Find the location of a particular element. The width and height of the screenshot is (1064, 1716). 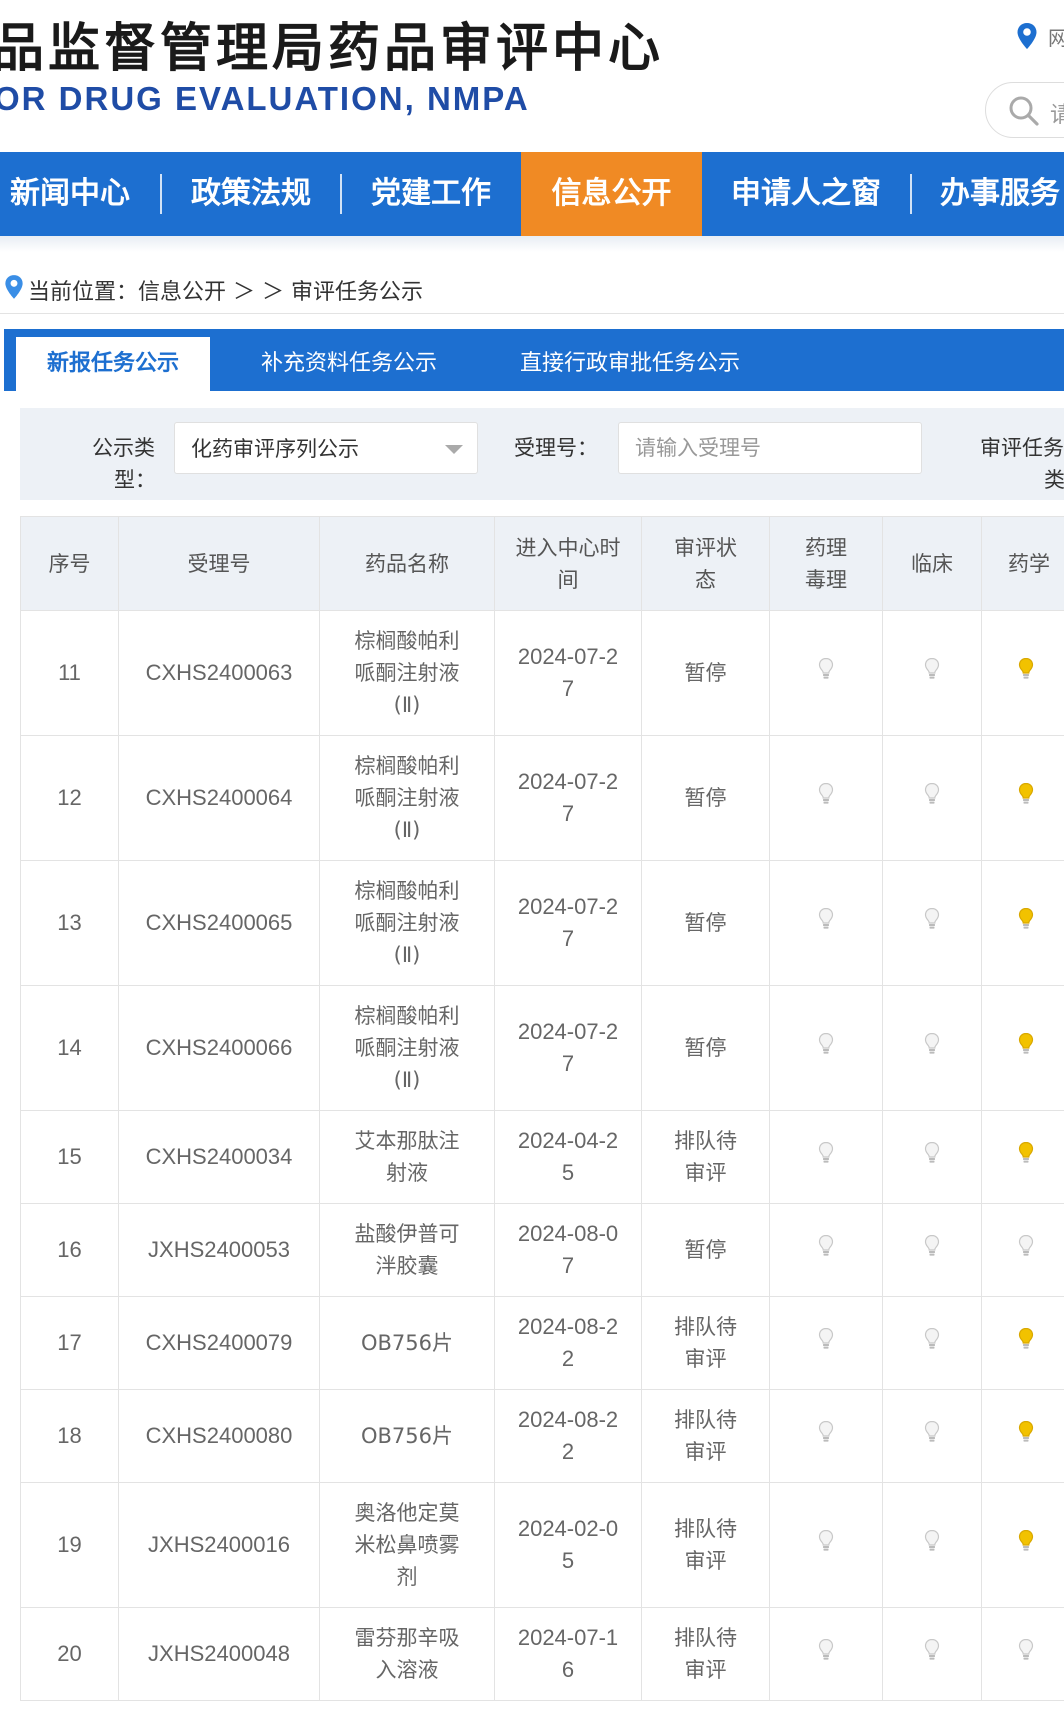

row-accept-no: JXHS2400048 is located at coordinates (219, 1654).